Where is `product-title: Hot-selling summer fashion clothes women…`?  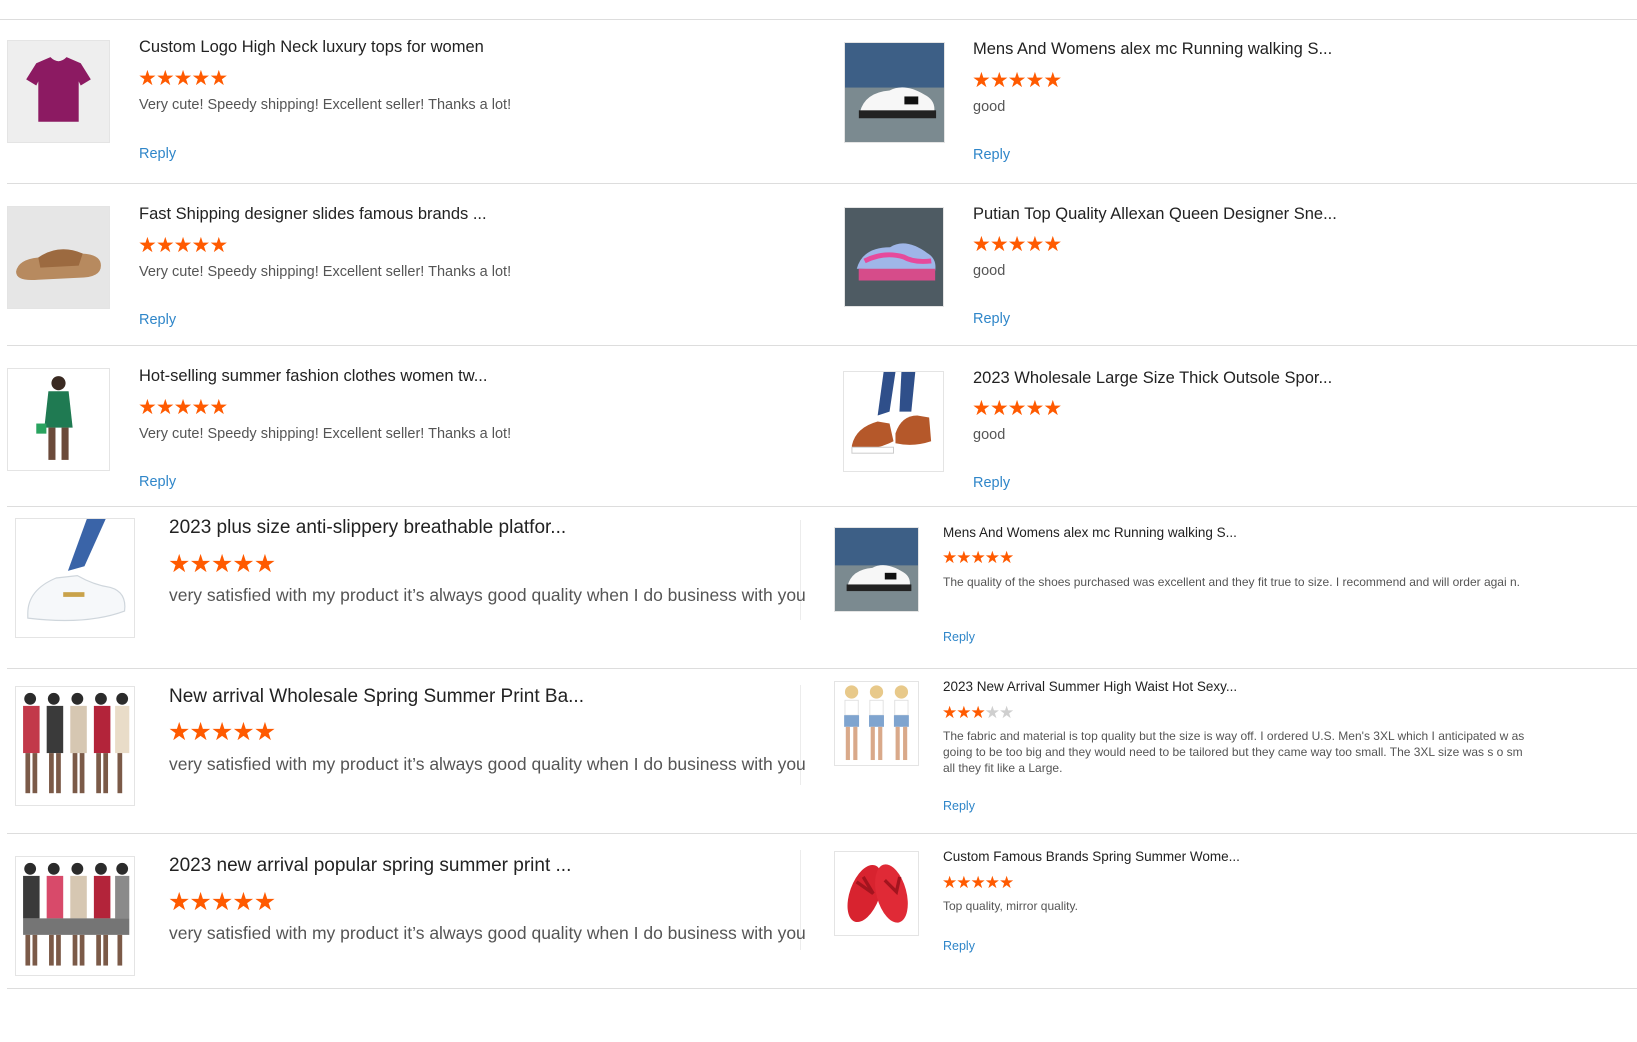
product-title: Hot-selling summer fashion clothes women… is located at coordinates (313, 376).